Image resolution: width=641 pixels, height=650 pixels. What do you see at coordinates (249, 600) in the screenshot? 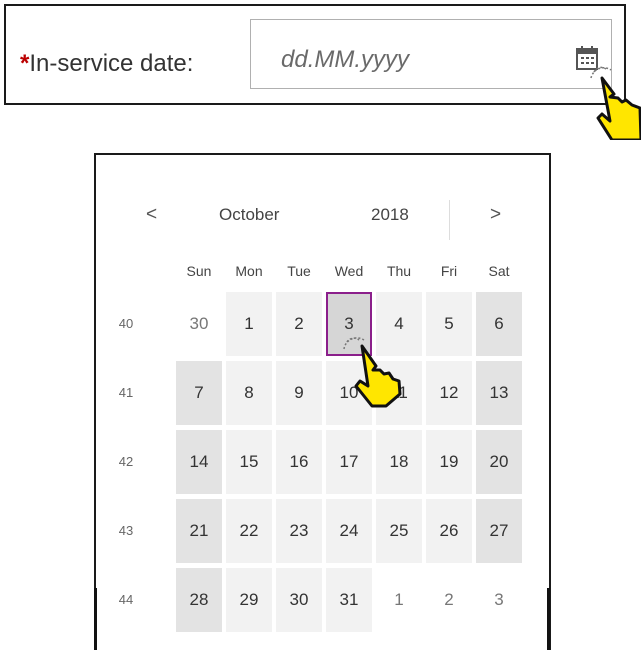
I see `day-cell: 29` at bounding box center [249, 600].